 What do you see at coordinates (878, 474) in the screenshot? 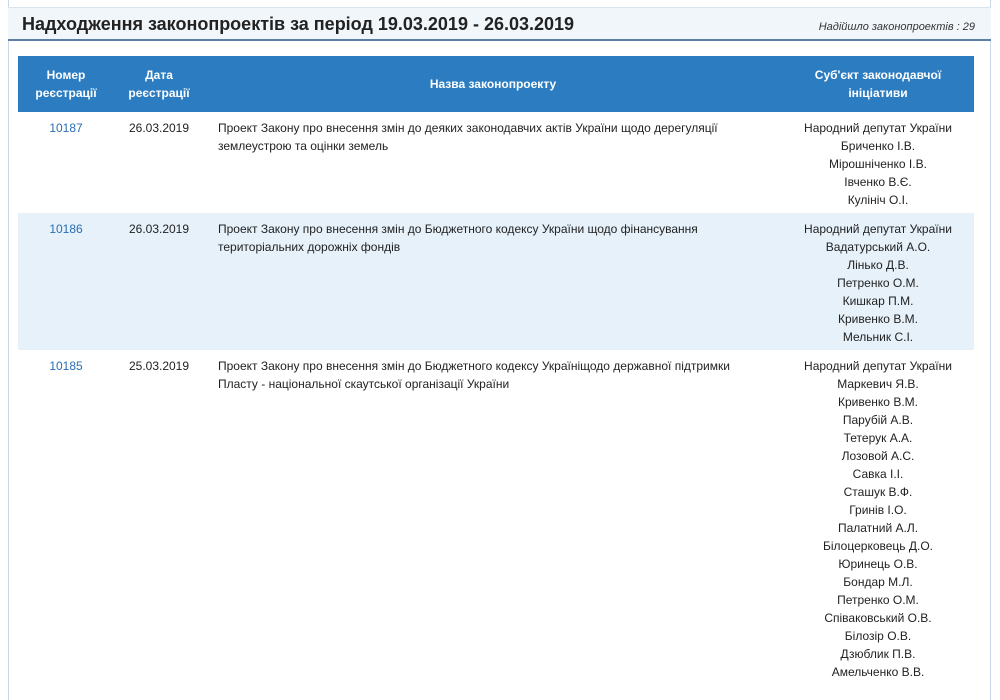
I see `author-line: Савка І.І.` at bounding box center [878, 474].